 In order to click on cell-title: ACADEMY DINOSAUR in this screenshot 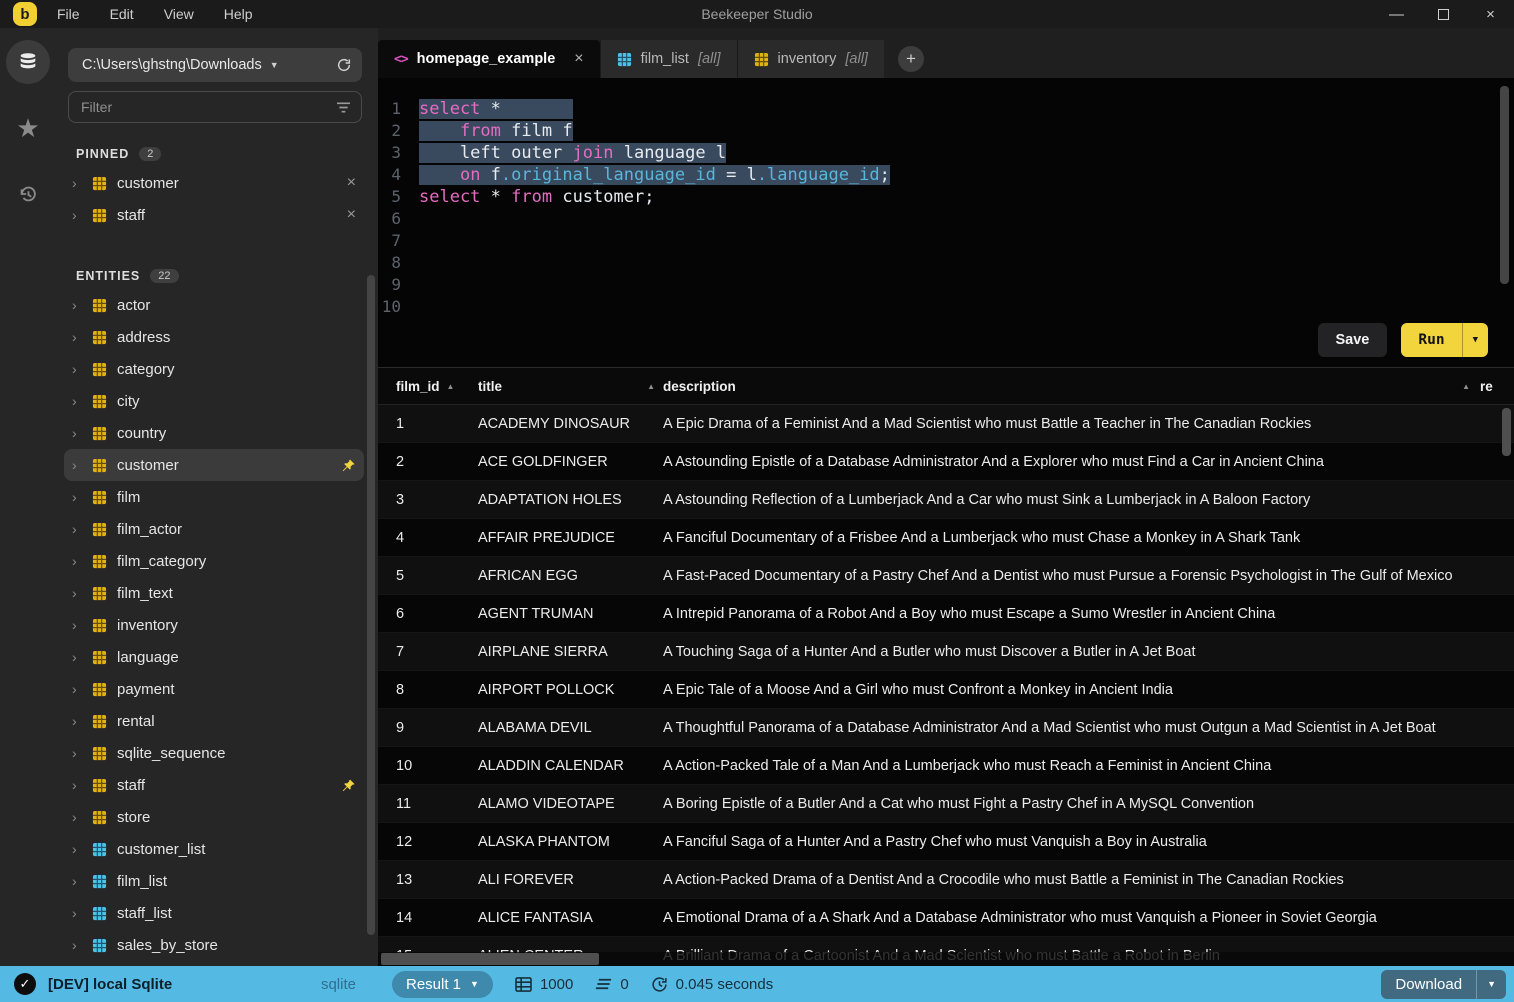, I will do `click(570, 424)`.